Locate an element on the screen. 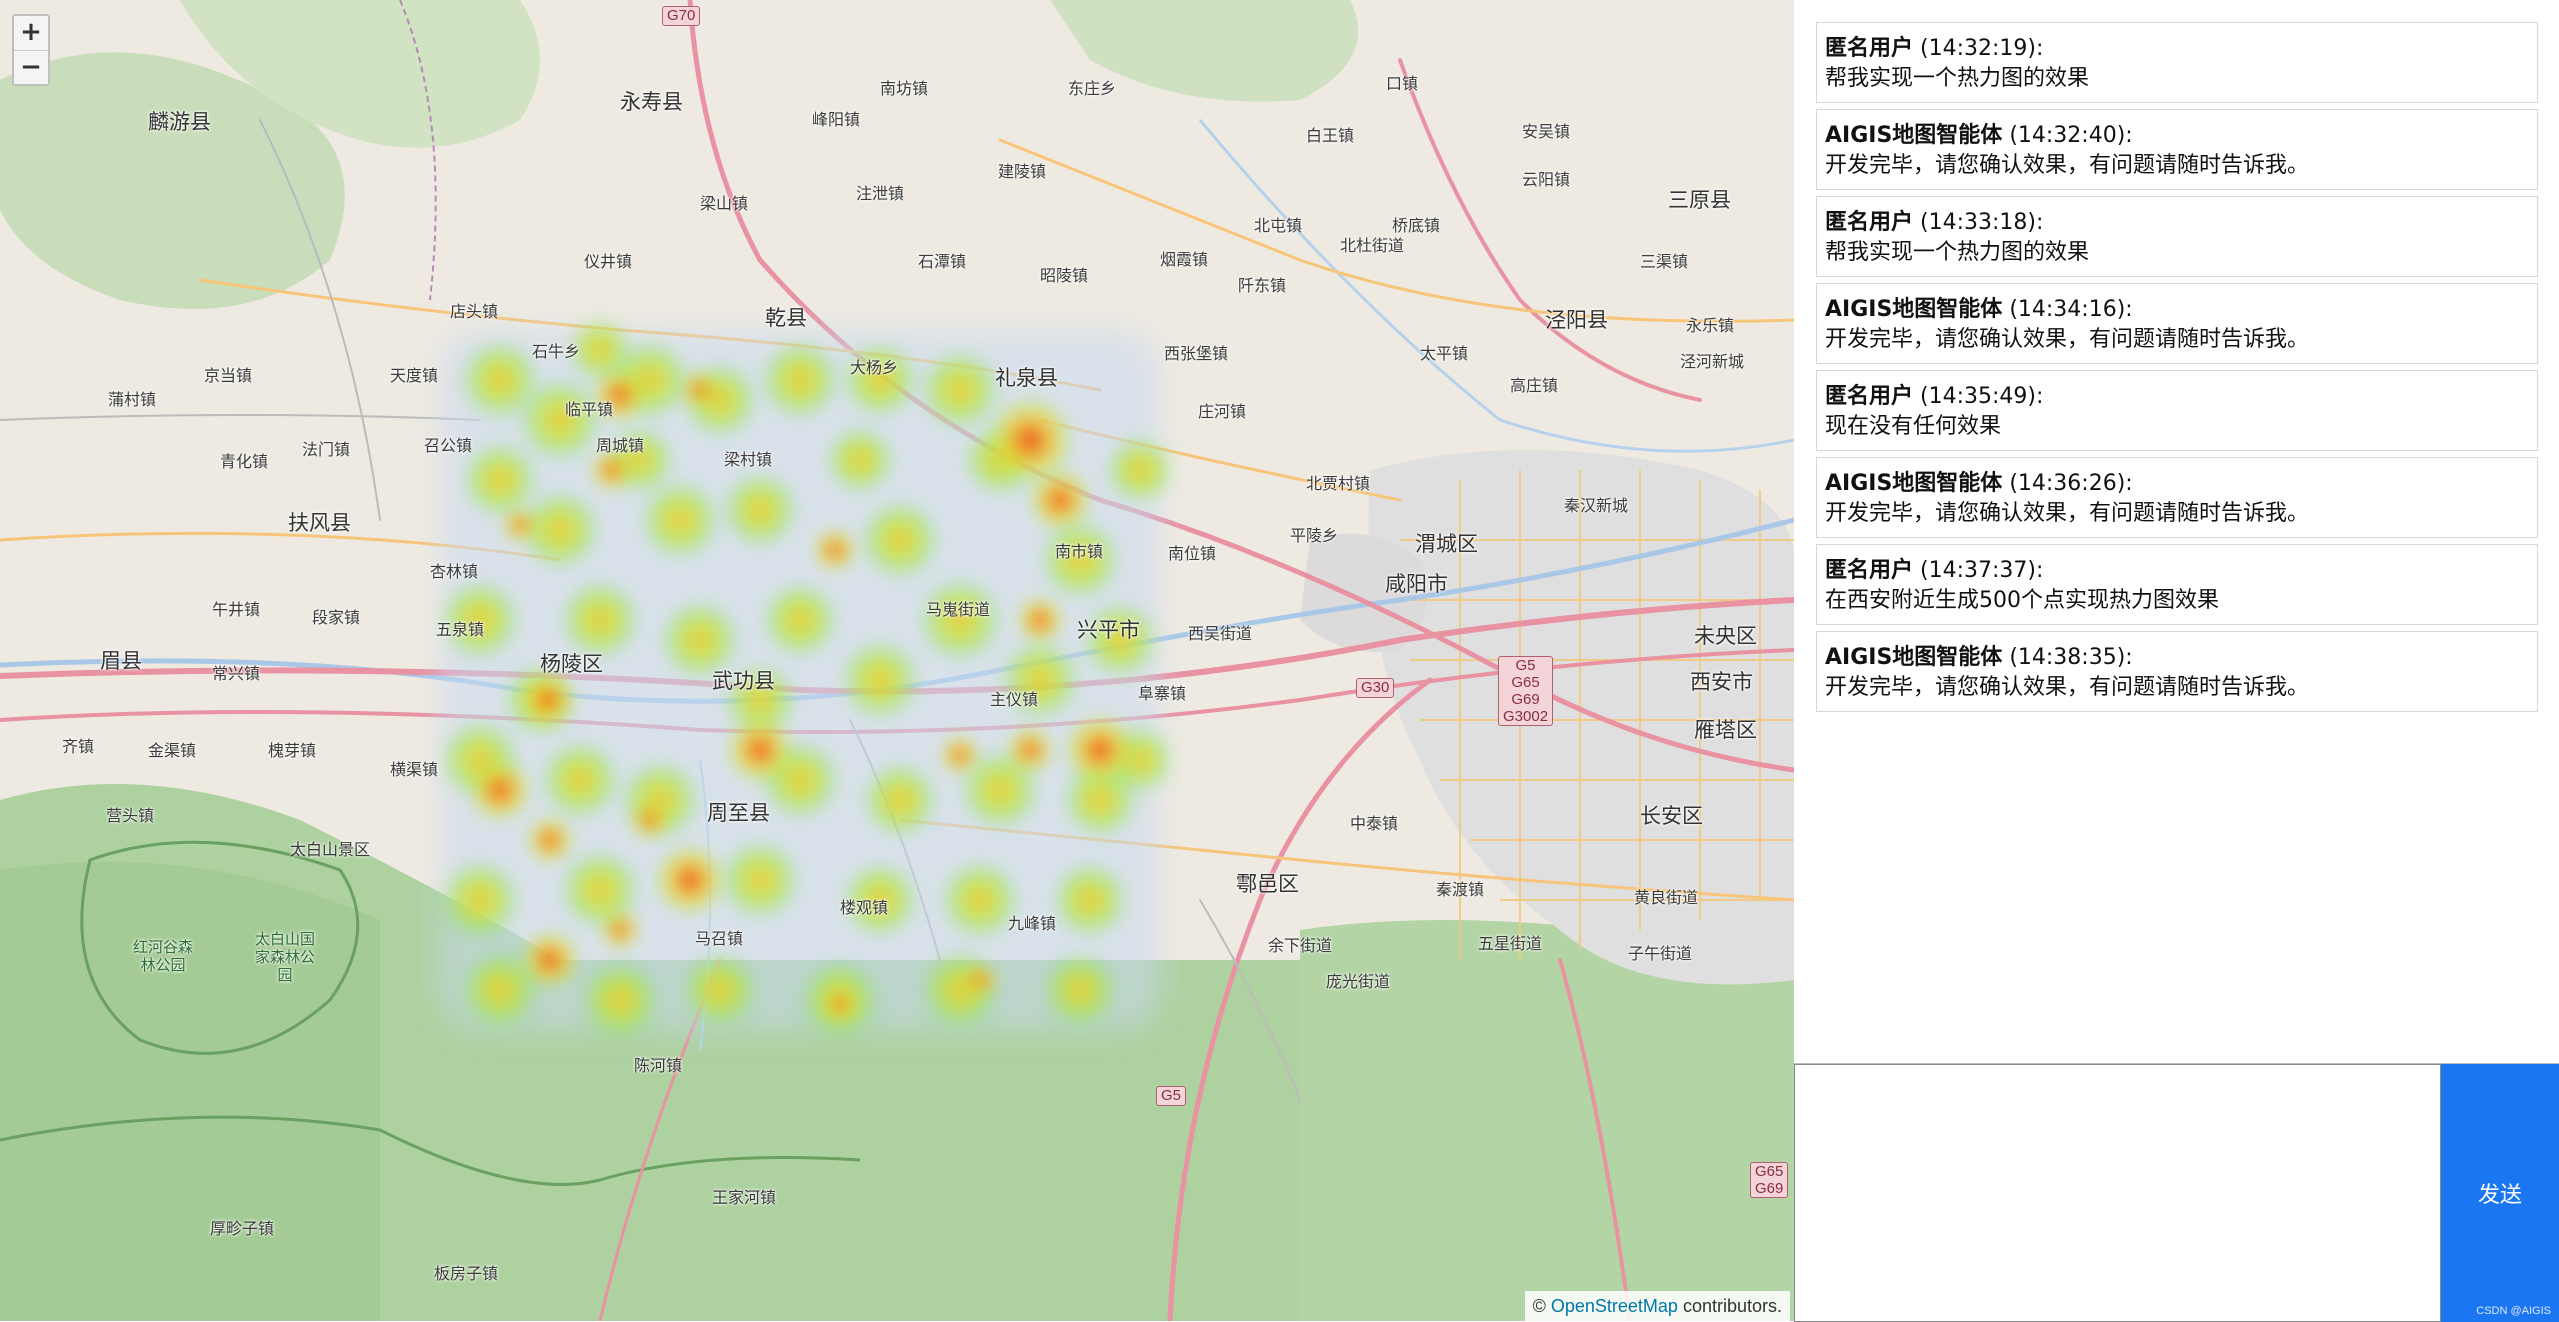 This screenshot has height=1322, width=2559. map-label: 秦渡镇 is located at coordinates (1460, 889).